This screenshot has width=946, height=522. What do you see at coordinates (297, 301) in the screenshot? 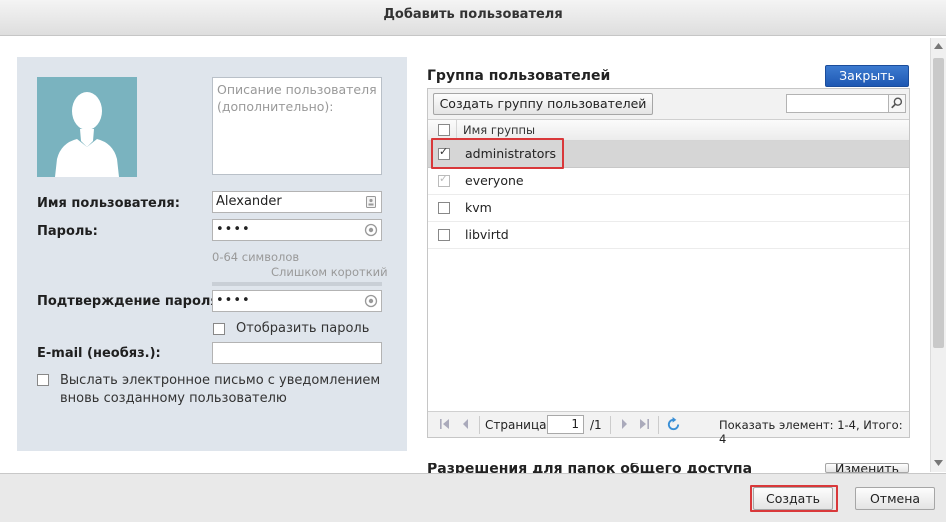
I see `confirm-password-input: ••••` at bounding box center [297, 301].